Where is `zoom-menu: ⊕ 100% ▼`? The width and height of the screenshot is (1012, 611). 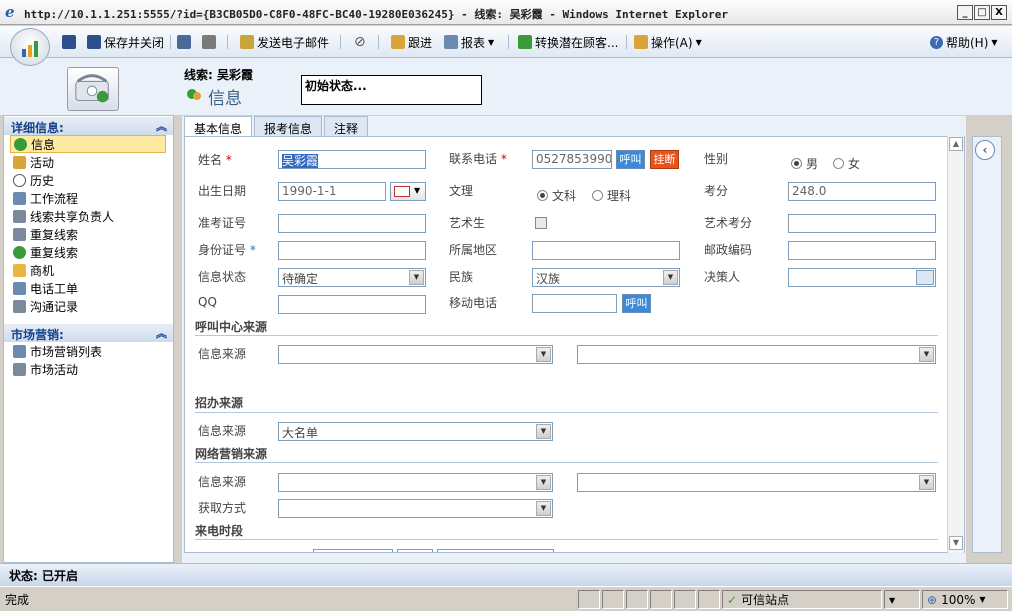
zoom-menu: ⊕ 100% ▼ is located at coordinates (965, 599).